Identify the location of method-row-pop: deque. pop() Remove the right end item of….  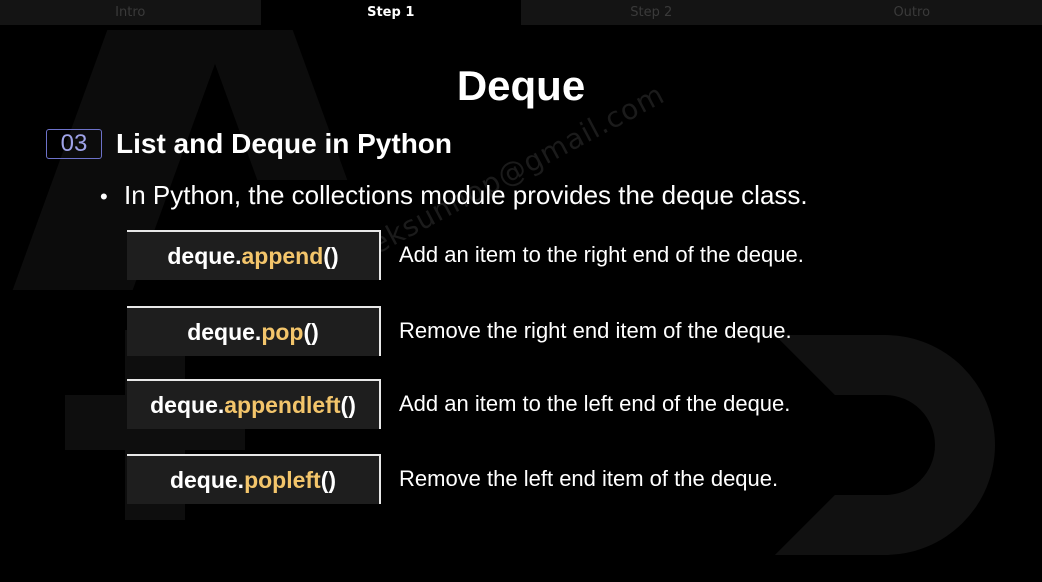
(459, 331).